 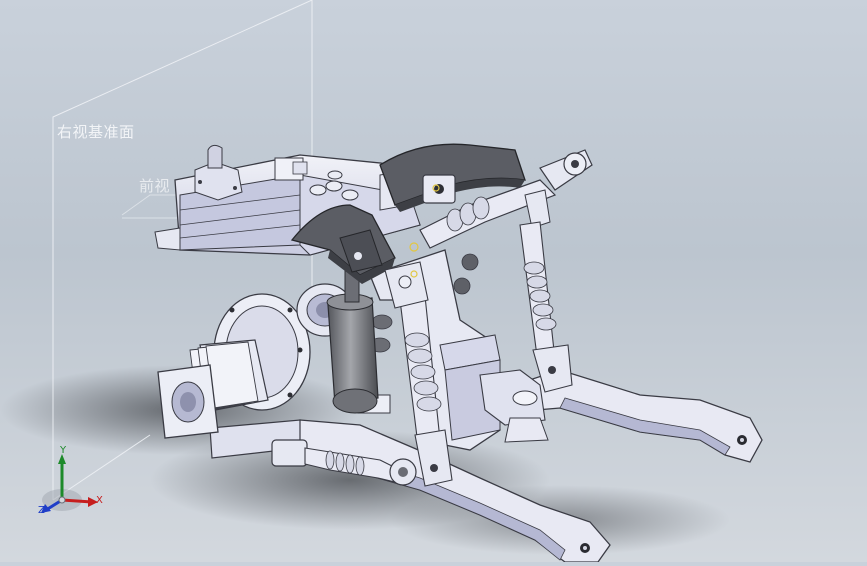 I want to click on axis-z-label: Z, so click(x=41, y=510).